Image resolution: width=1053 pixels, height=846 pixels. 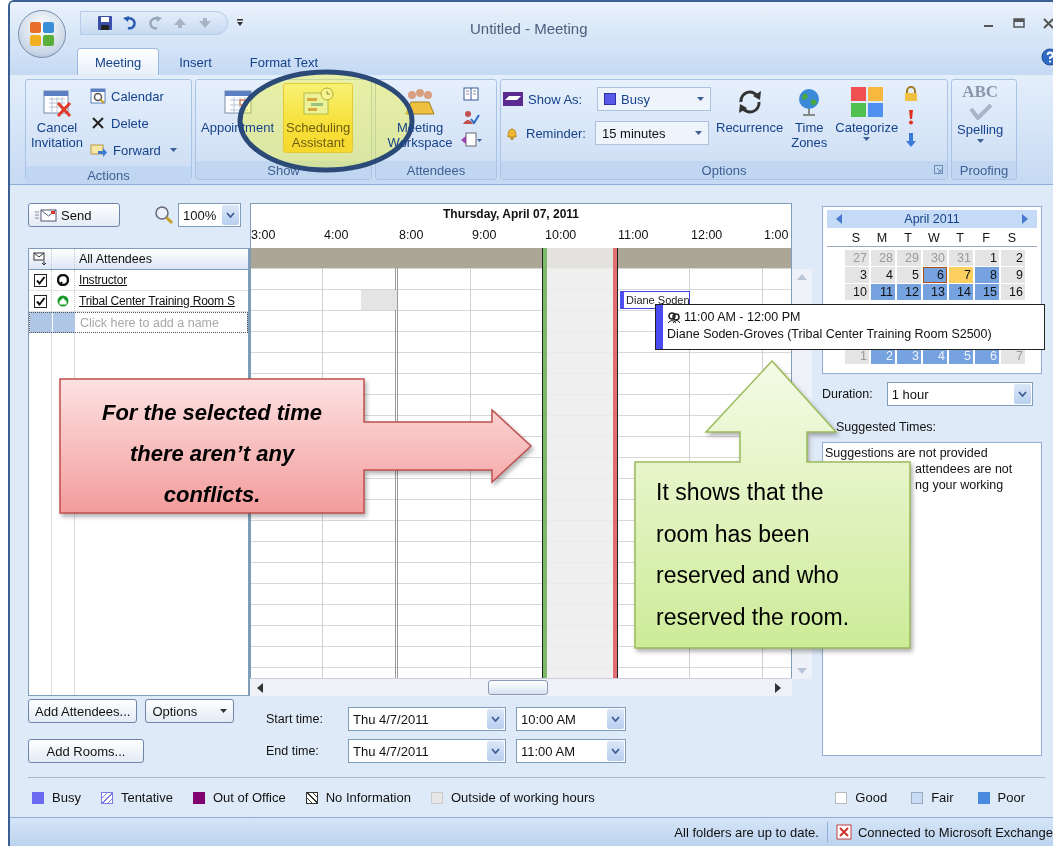 I want to click on office-logo-icon, so click(x=42, y=34).